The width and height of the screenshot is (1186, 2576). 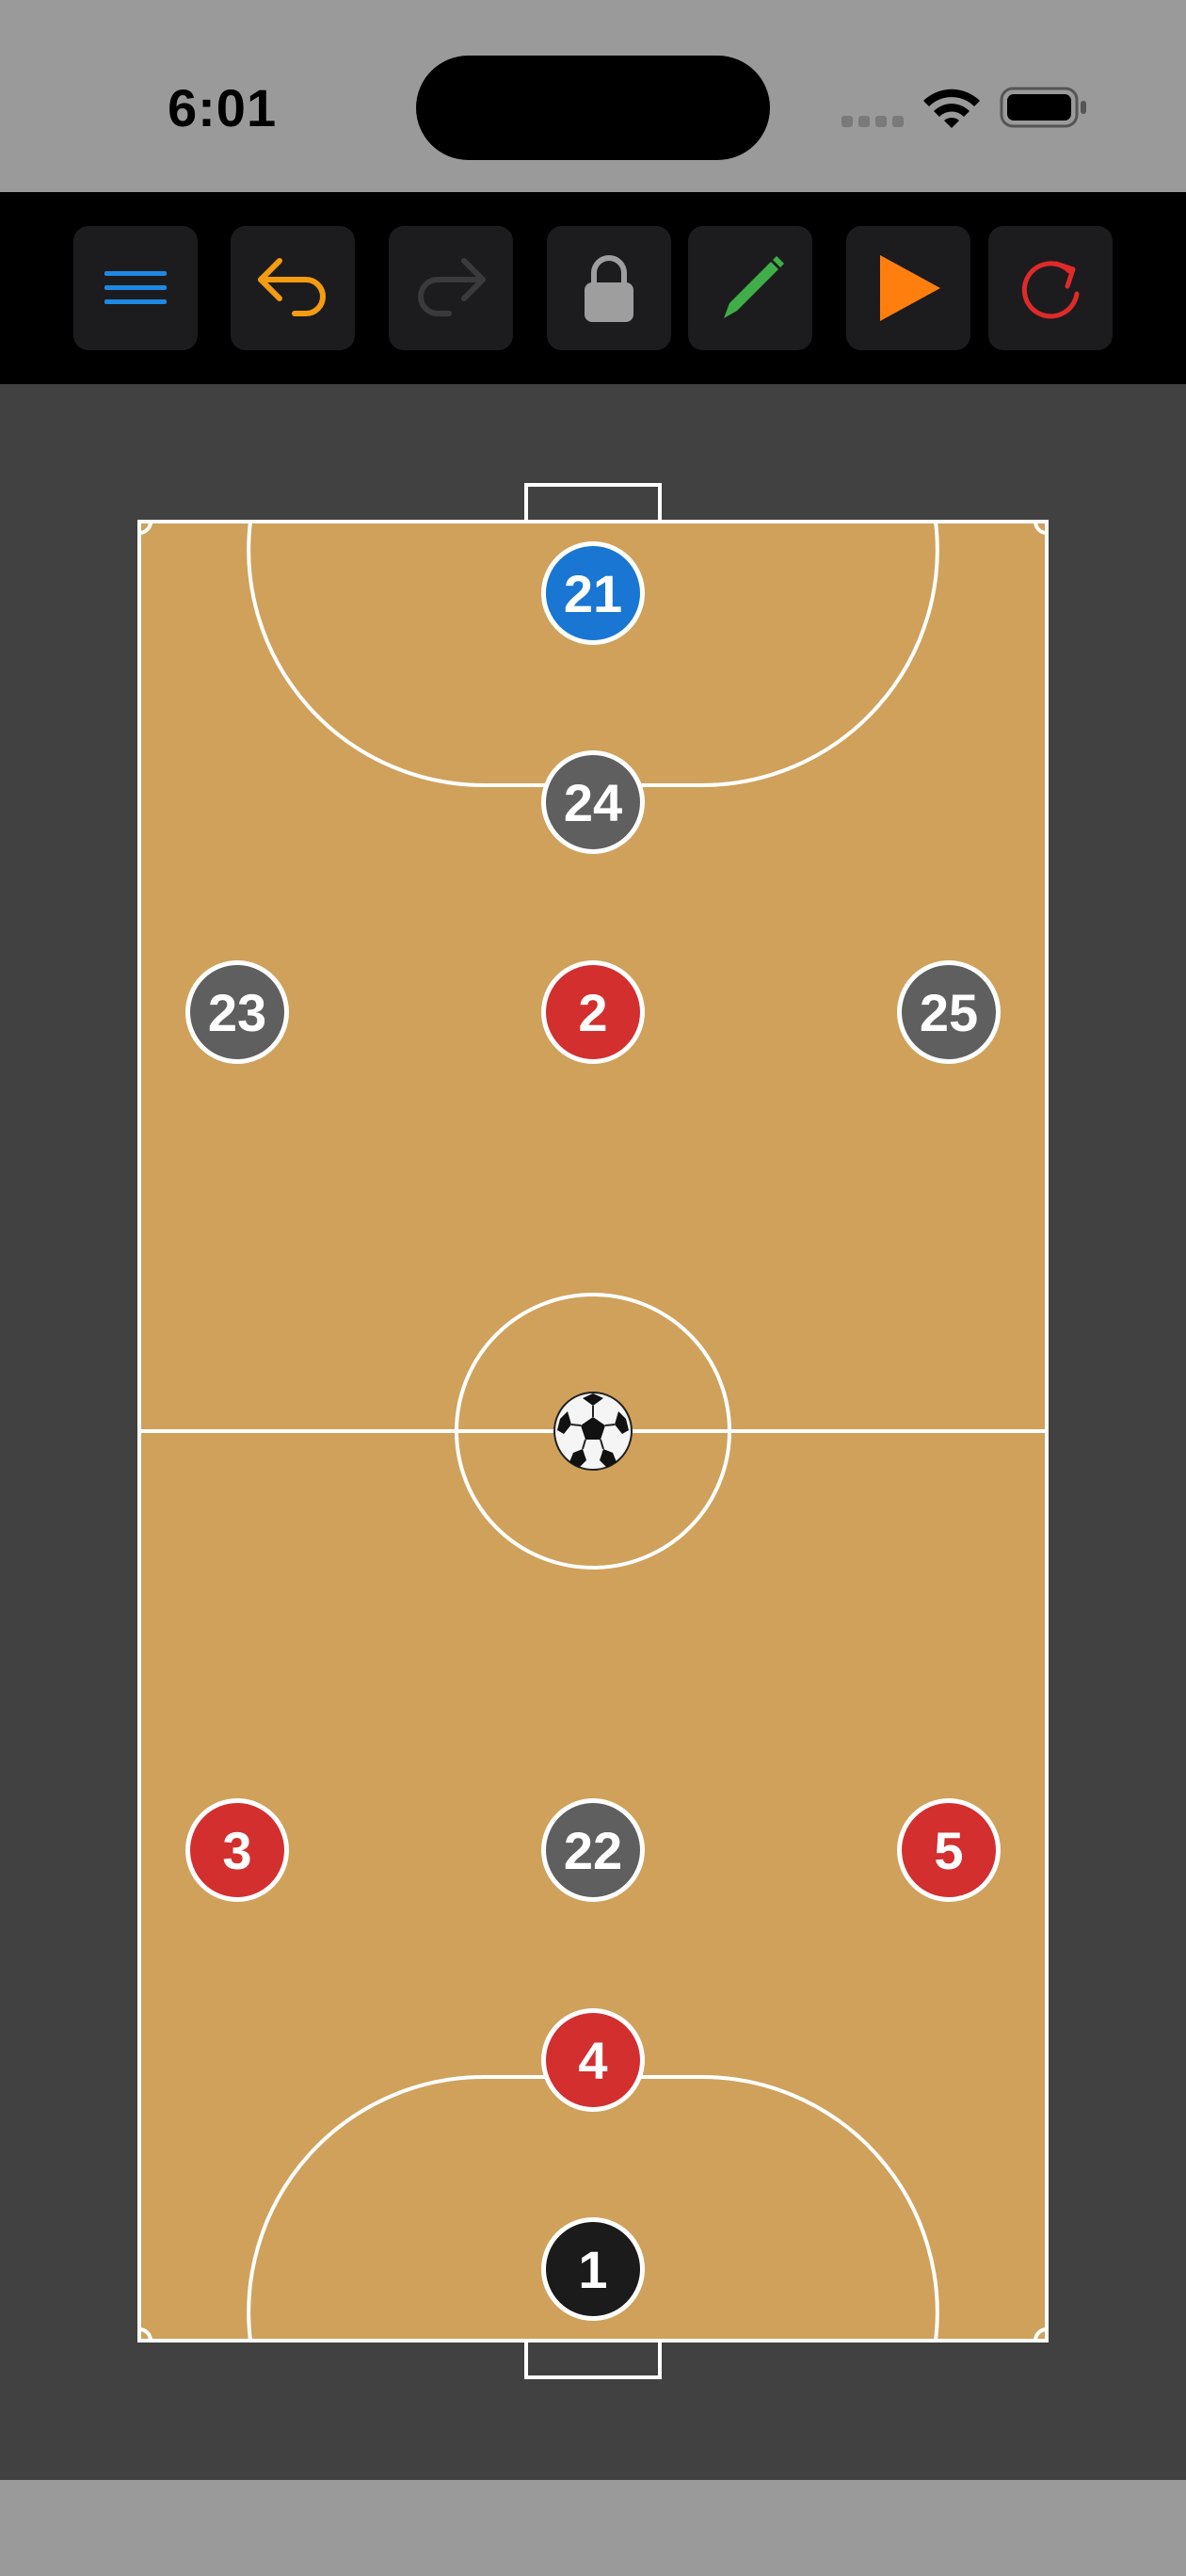 I want to click on play-button, so click(x=908, y=288).